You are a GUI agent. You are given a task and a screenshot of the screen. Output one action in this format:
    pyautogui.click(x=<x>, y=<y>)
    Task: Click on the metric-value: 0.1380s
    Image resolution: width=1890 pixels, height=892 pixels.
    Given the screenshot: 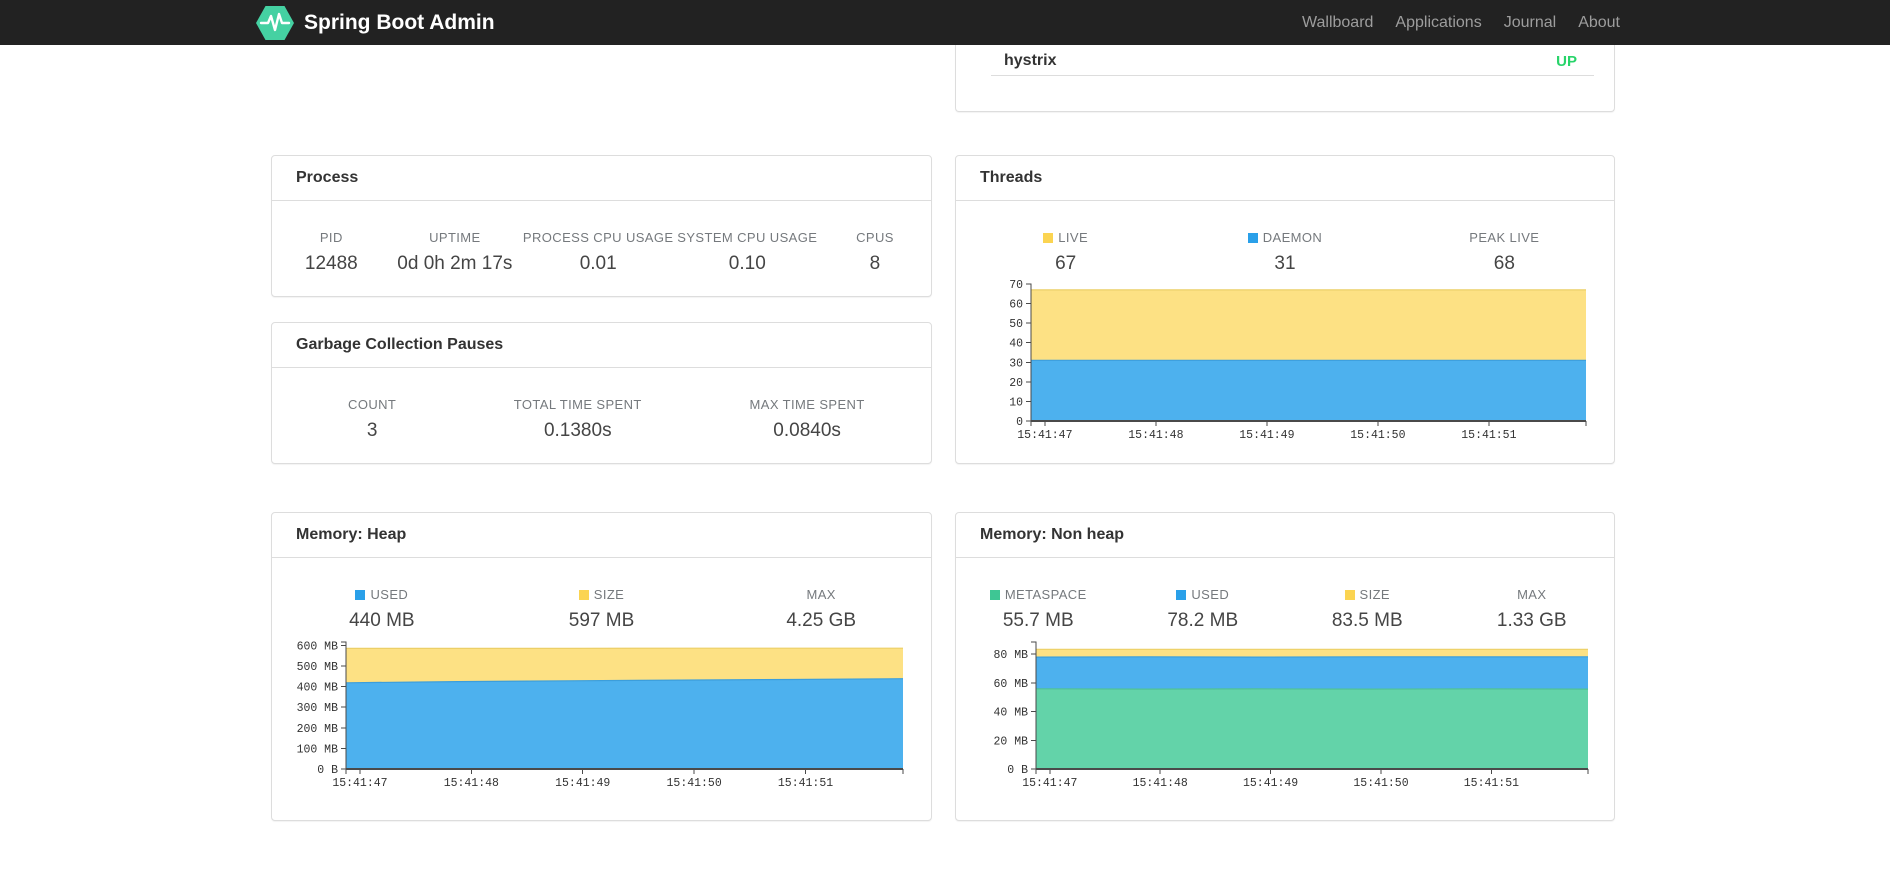 What is the action you would take?
    pyautogui.click(x=577, y=430)
    